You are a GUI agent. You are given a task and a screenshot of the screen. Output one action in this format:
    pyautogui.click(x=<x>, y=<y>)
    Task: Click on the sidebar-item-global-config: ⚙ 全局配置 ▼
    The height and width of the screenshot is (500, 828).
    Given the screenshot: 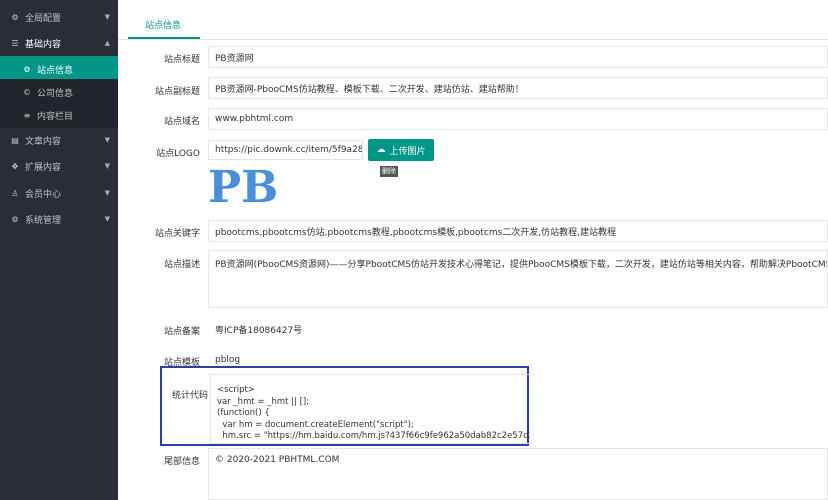 What is the action you would take?
    pyautogui.click(x=59, y=17)
    